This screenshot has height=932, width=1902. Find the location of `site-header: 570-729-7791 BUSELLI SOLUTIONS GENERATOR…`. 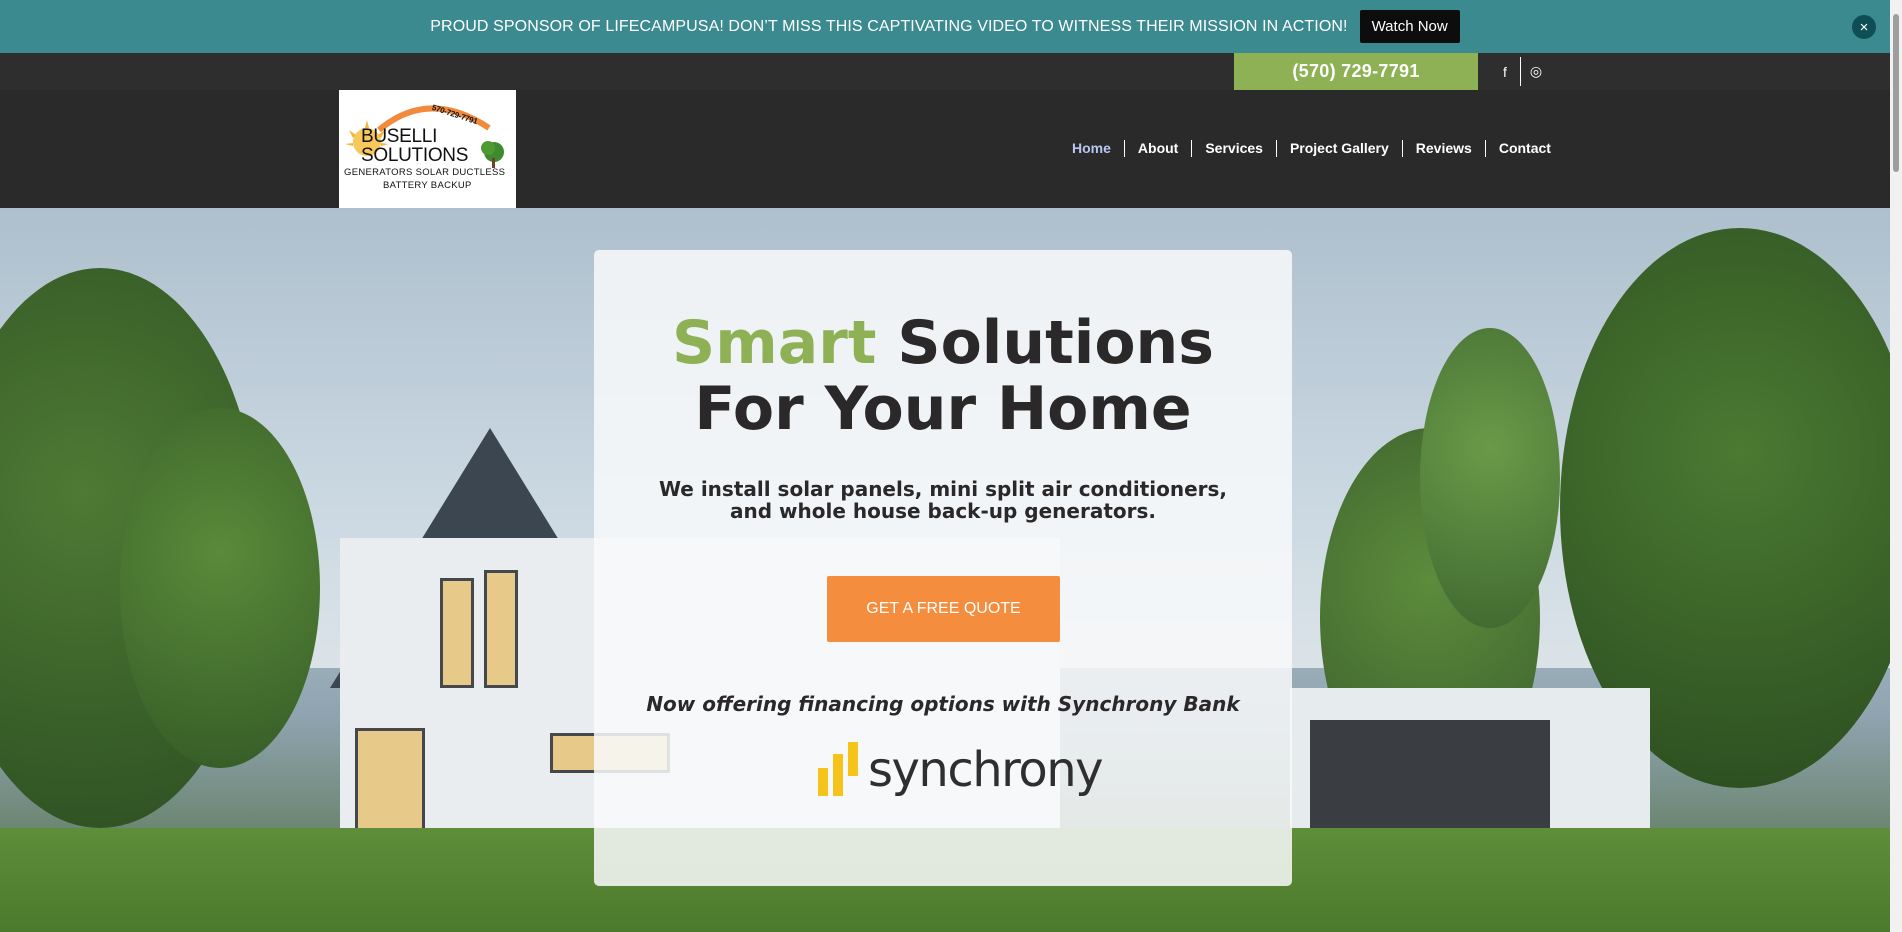

site-header: 570-729-7791 BUSELLI SOLUTIONS GENERATOR… is located at coordinates (945, 149).